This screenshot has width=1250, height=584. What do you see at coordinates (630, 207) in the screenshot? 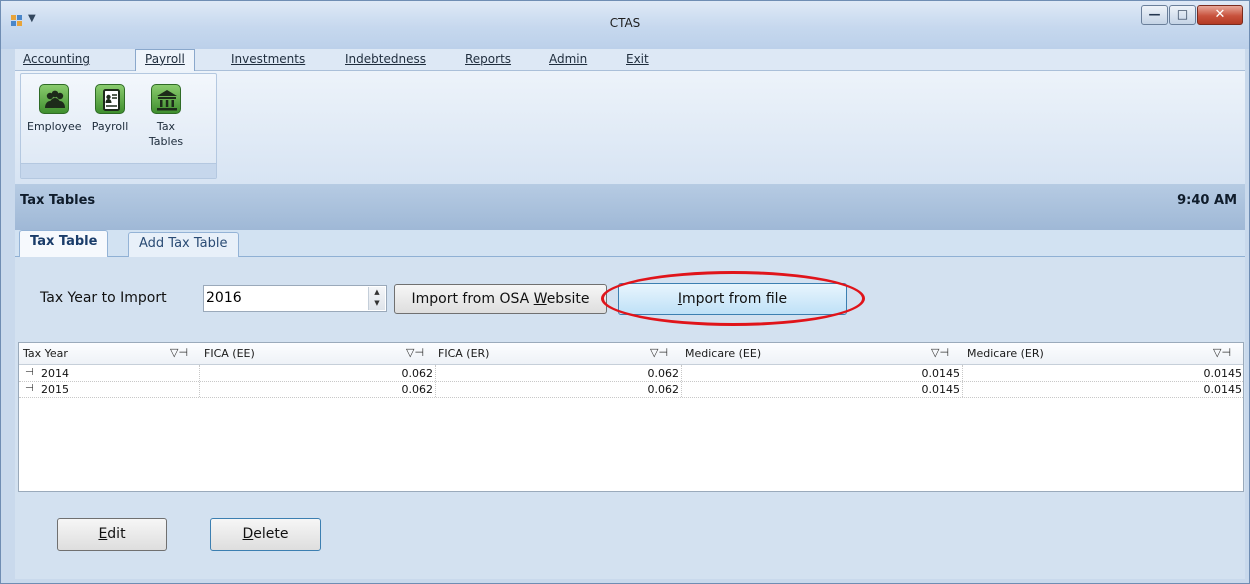
I see `section-header: Tax Tables 9:40 AM` at bounding box center [630, 207].